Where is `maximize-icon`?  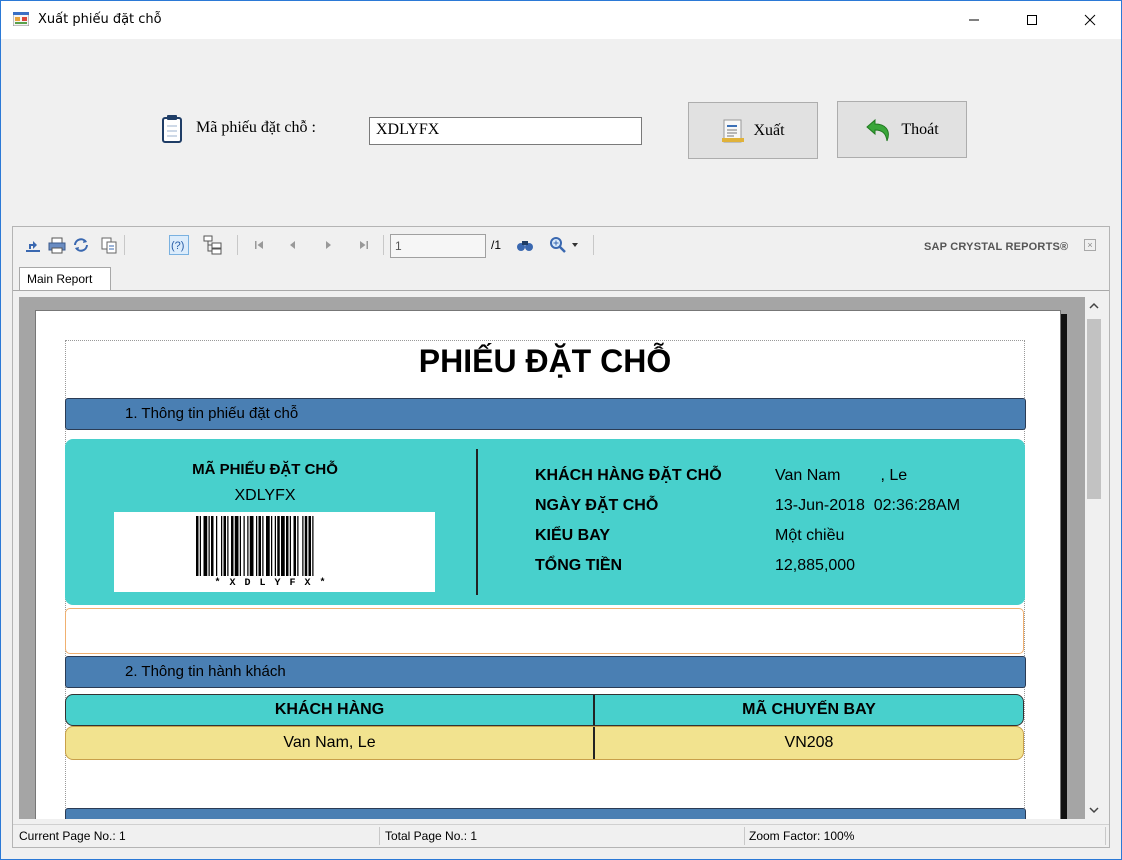 maximize-icon is located at coordinates (1032, 20).